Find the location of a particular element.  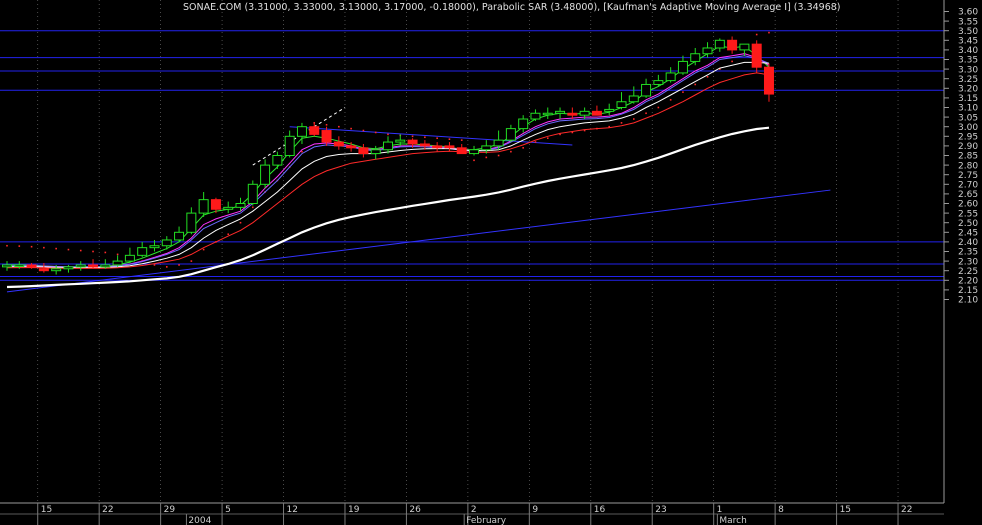

y-tick-label: 3.50 is located at coordinates (968, 32).